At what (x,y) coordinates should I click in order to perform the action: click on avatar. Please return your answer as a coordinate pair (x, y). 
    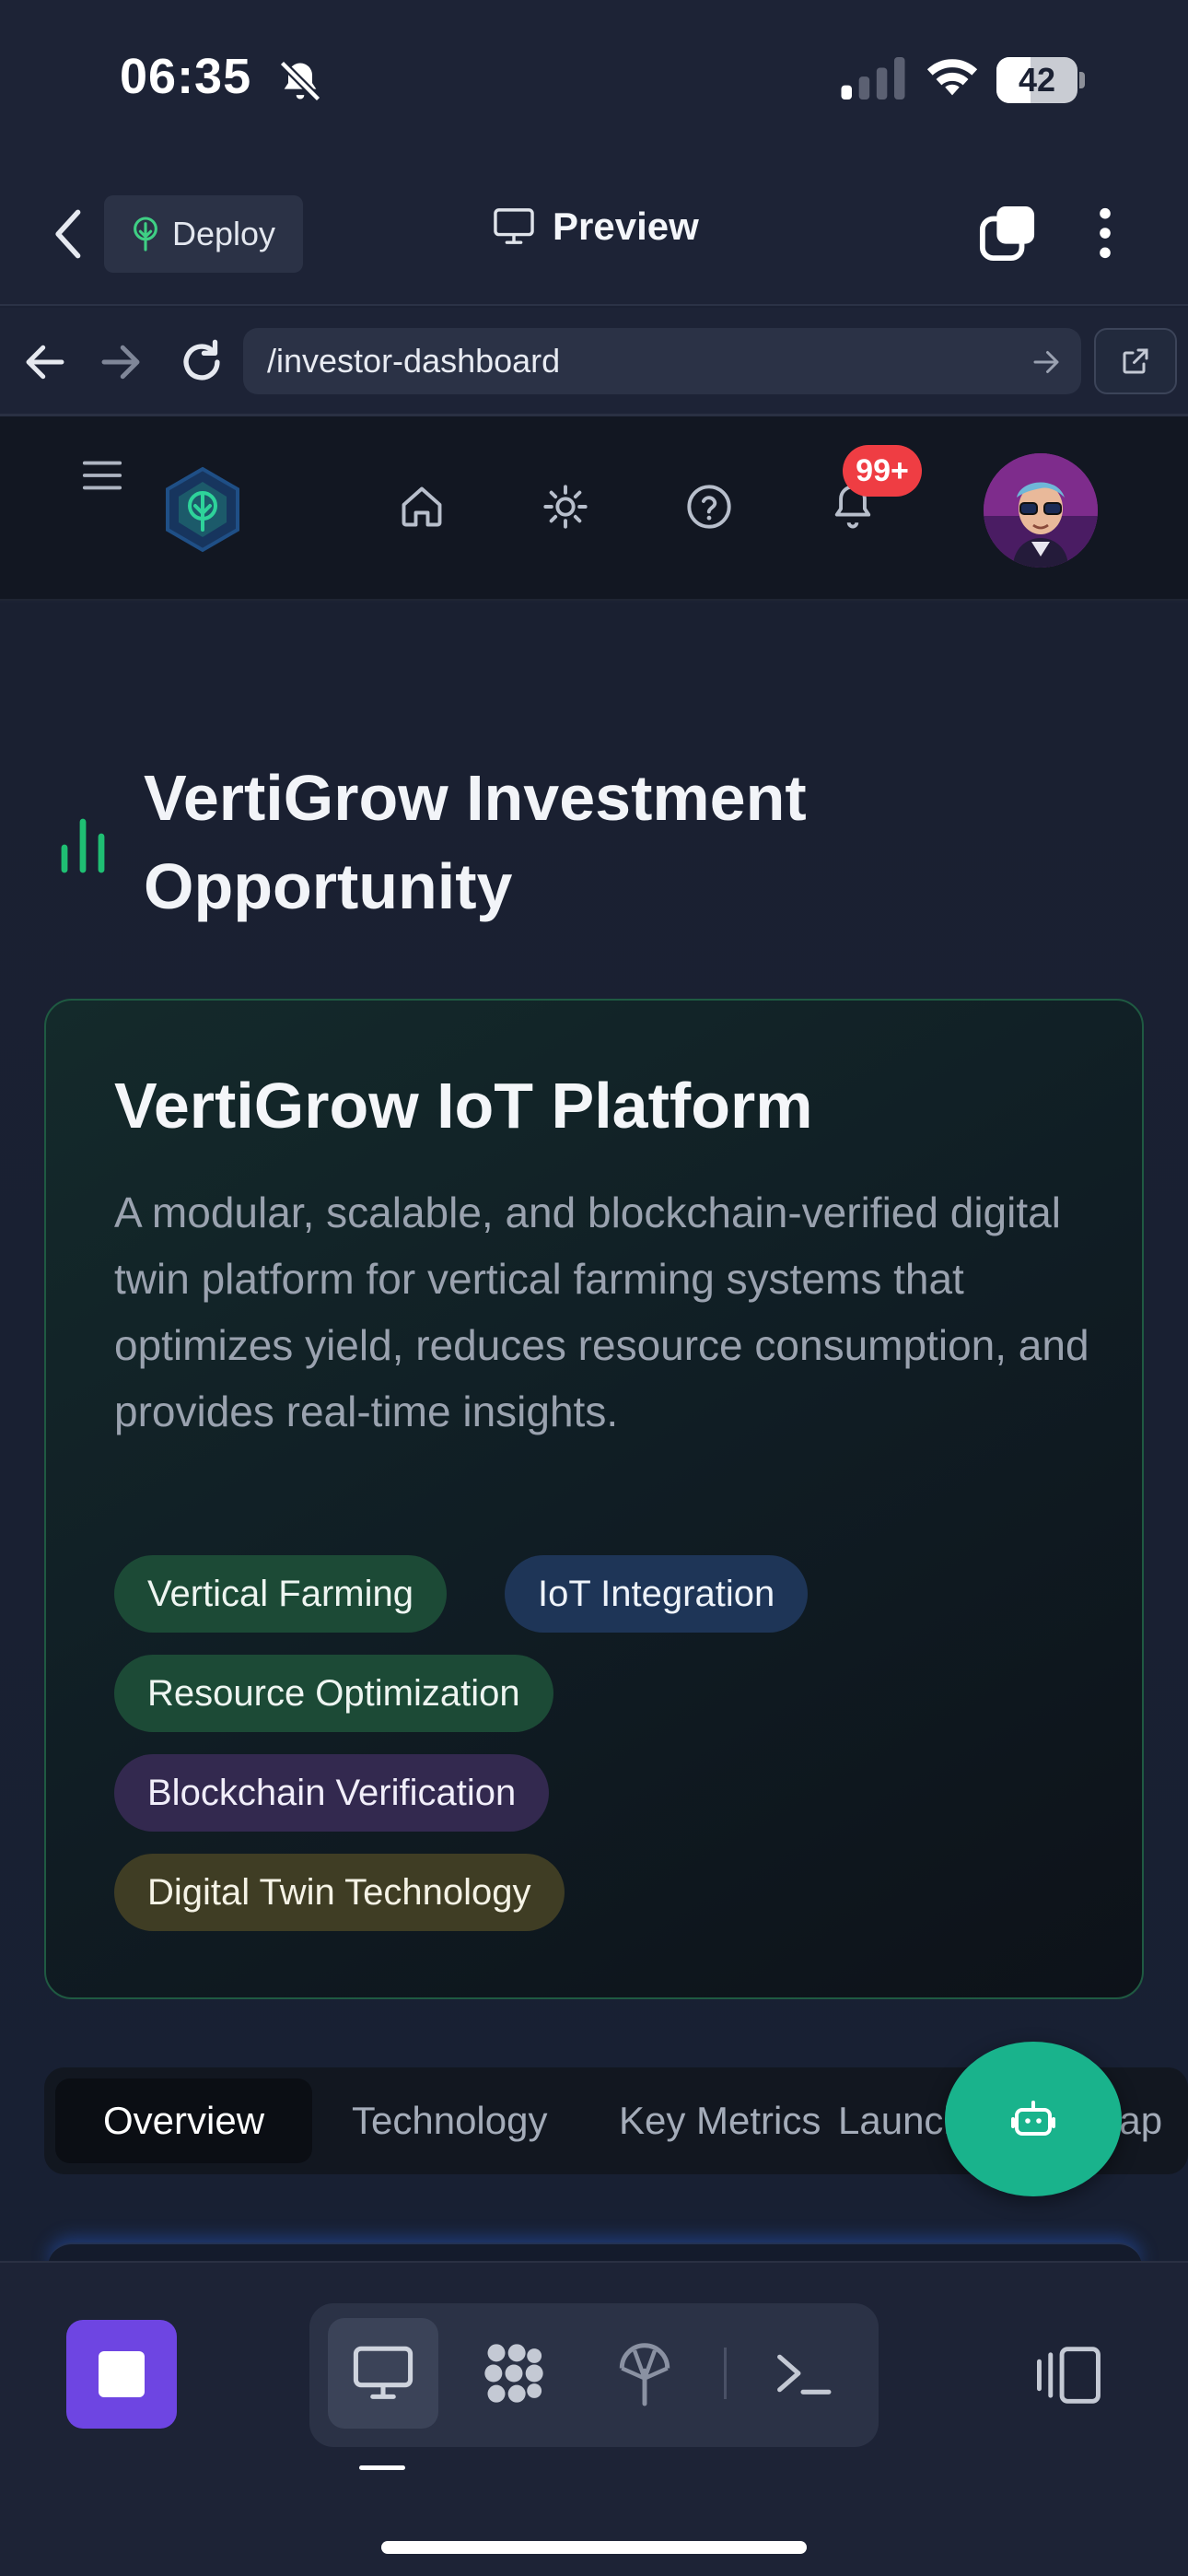
    Looking at the image, I should click on (1041, 510).